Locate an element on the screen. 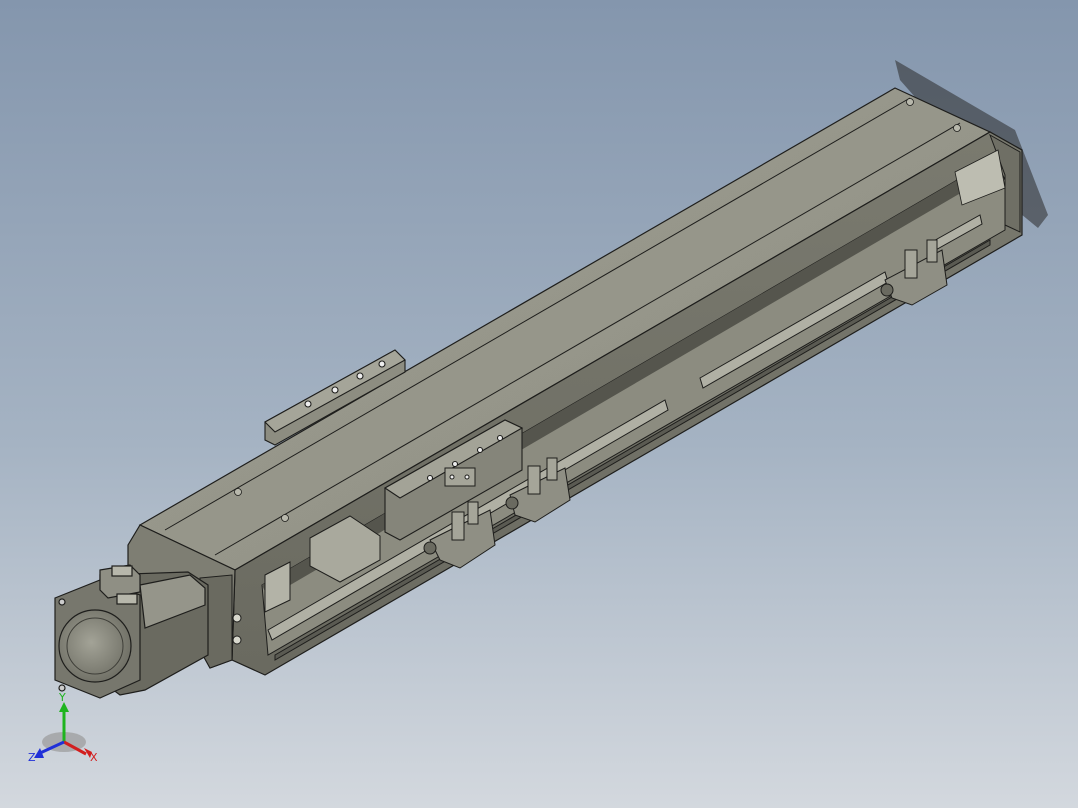 This screenshot has height=808, width=1078. servo-motor is located at coordinates (131, 631).